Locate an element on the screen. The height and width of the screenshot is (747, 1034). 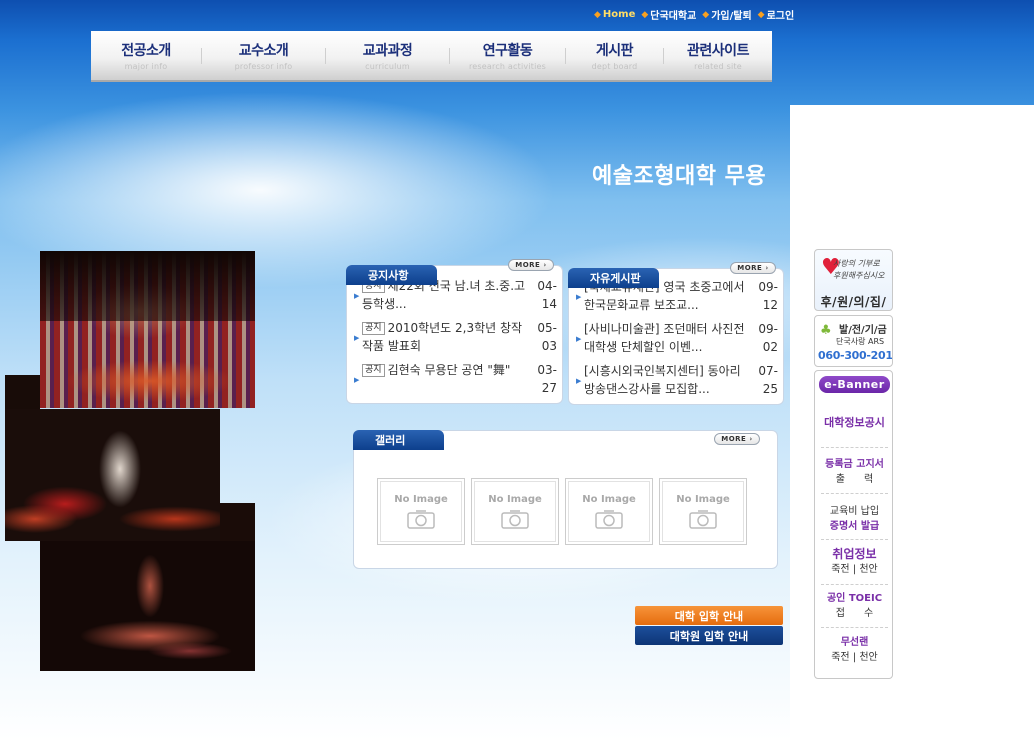
list-item: ▶ [시흥시외국인복지센터] 동아리 방송댄스강사를 모집합... 07-25 is located at coordinates (677, 380).